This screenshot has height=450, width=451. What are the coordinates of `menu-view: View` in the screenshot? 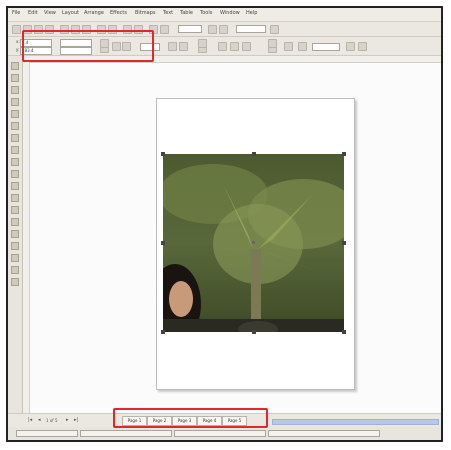 It's located at (50, 13).